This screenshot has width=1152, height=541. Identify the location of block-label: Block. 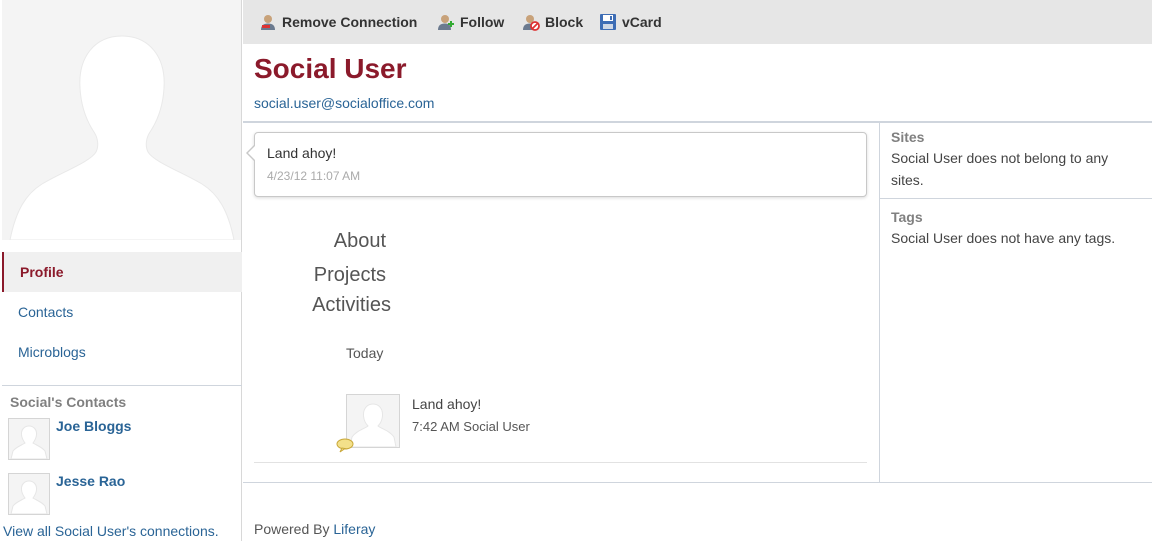
(564, 22).